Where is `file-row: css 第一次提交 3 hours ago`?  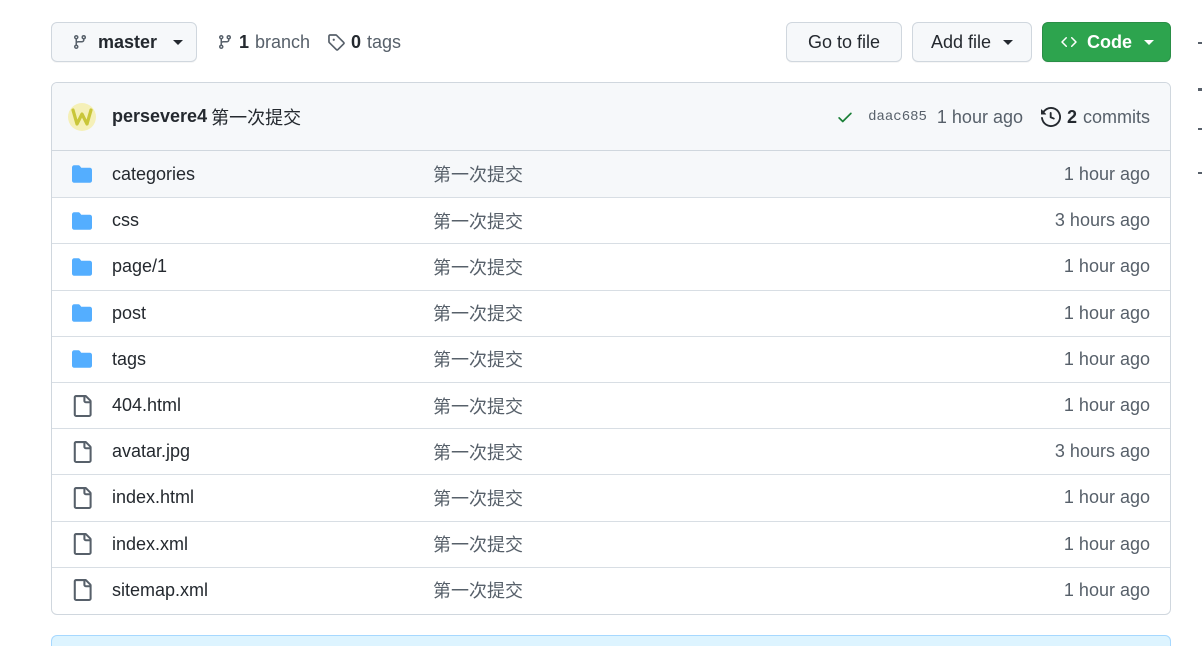
file-row: css 第一次提交 3 hours ago is located at coordinates (611, 220).